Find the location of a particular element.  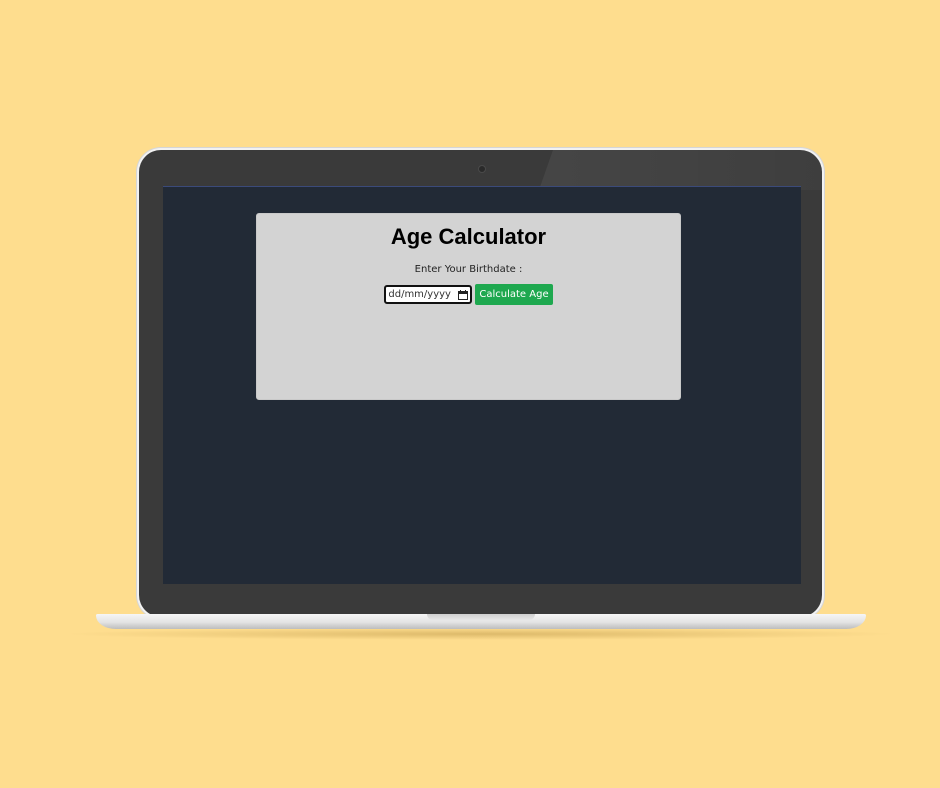

birthdate-label: Enter Your Birthdate : is located at coordinates (468, 269).